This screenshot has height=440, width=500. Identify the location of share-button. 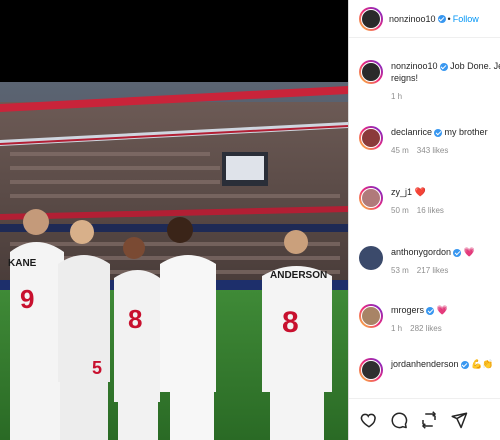
(429, 420).